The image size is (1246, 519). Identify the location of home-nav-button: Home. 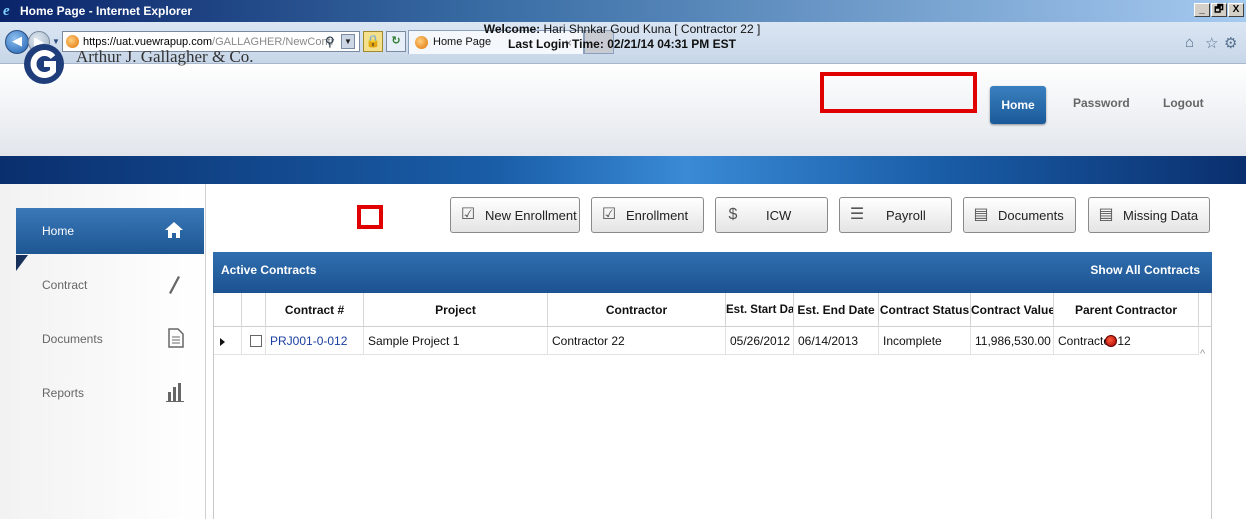
(1018, 105).